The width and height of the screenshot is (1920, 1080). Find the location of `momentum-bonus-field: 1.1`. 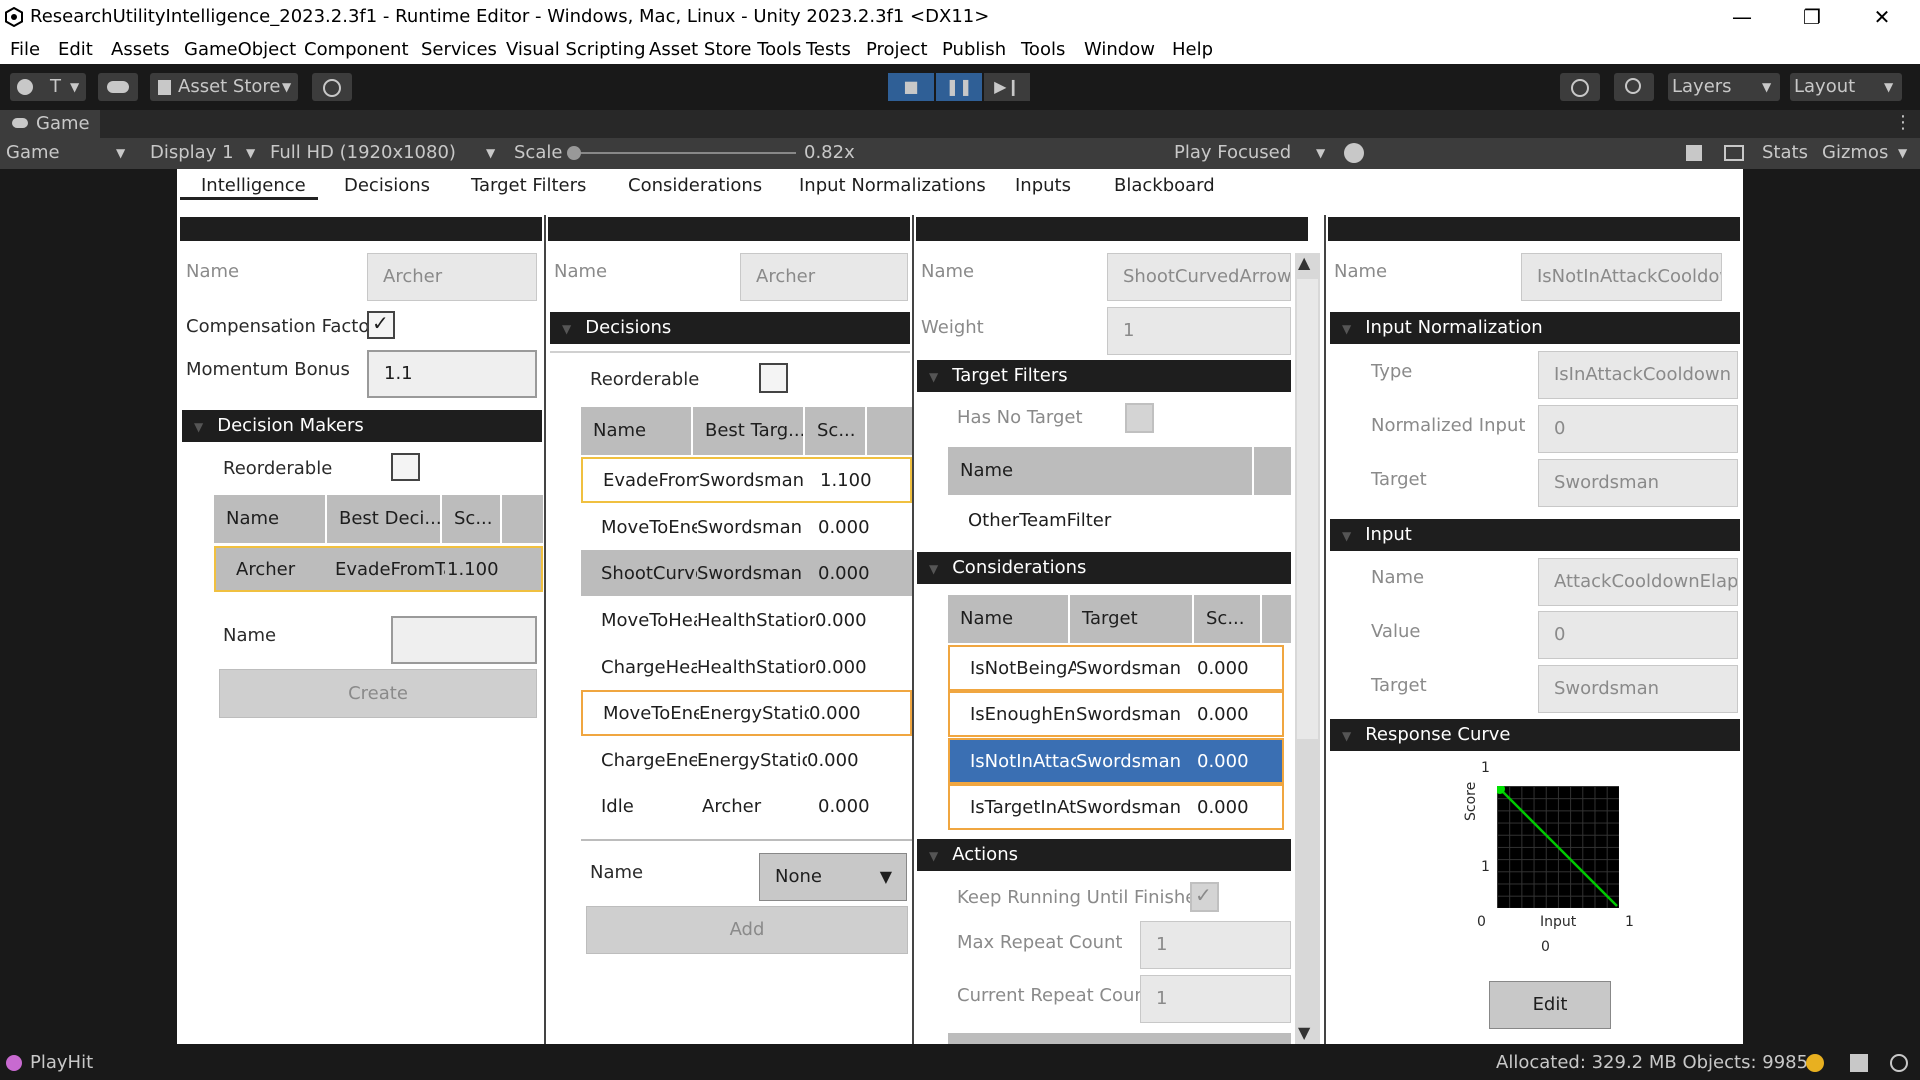

momentum-bonus-field: 1.1 is located at coordinates (452, 374).